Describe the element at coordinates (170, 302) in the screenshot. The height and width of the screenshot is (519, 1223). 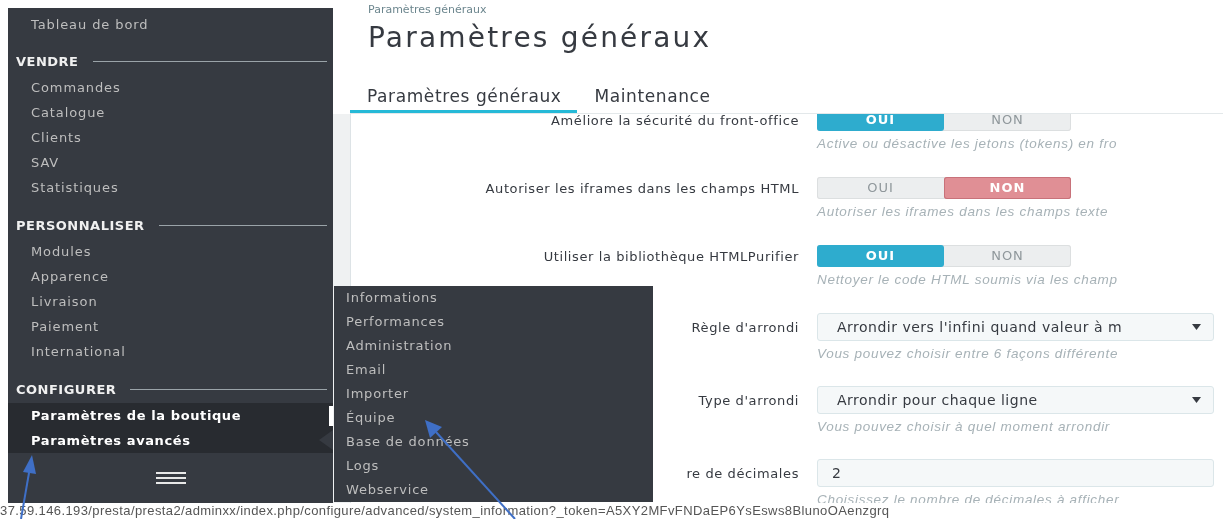
I see `sidebar-item: Livraison` at that location.